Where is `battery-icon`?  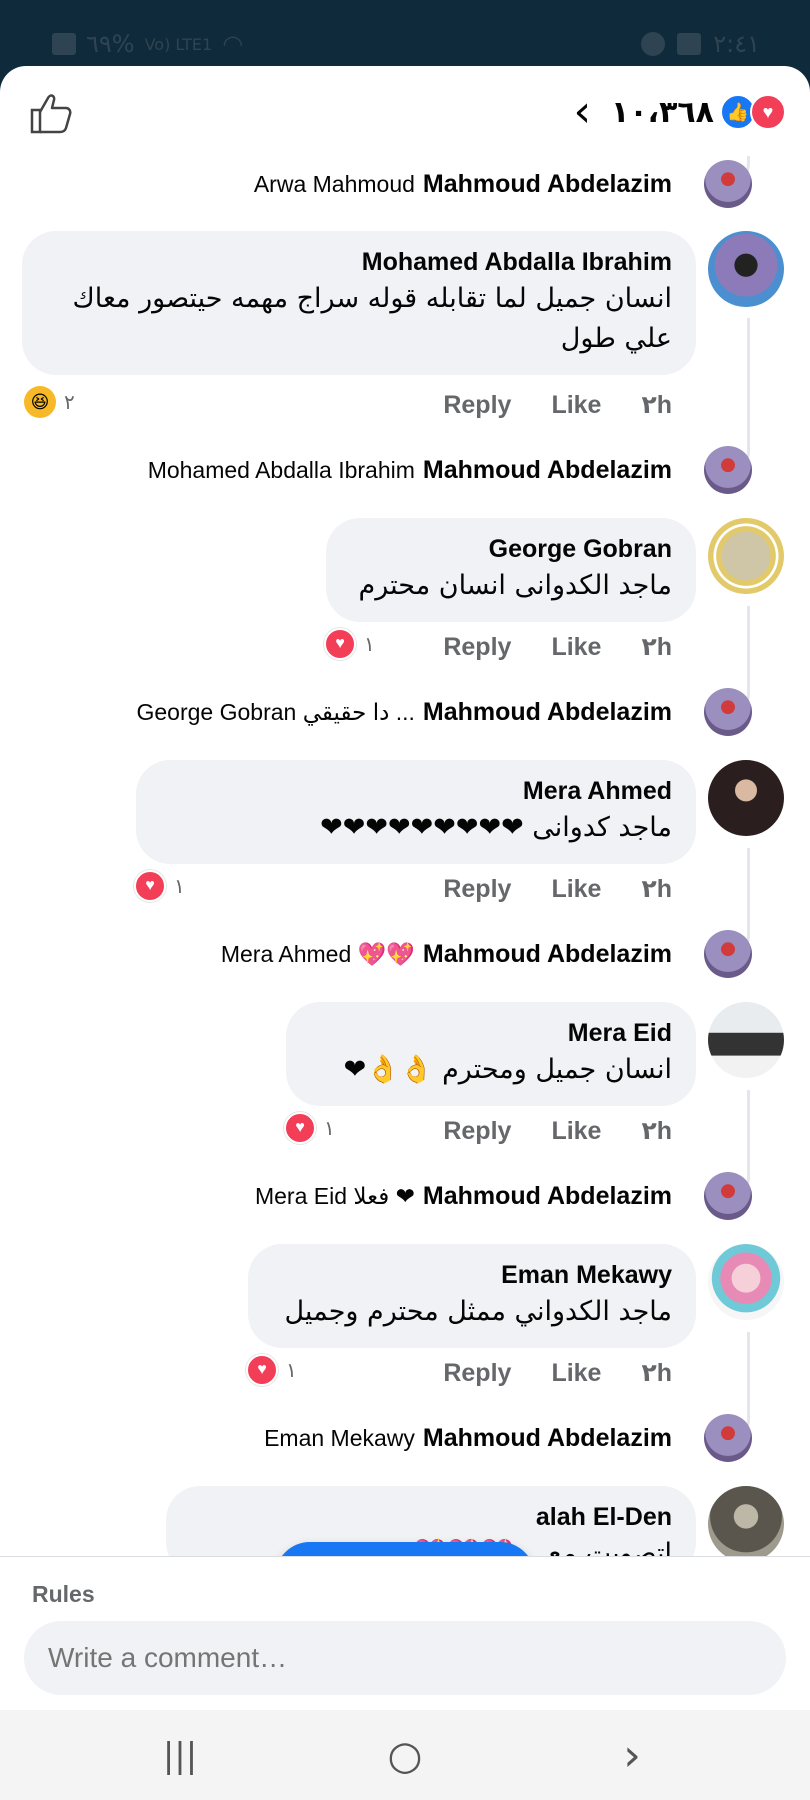 battery-icon is located at coordinates (64, 44).